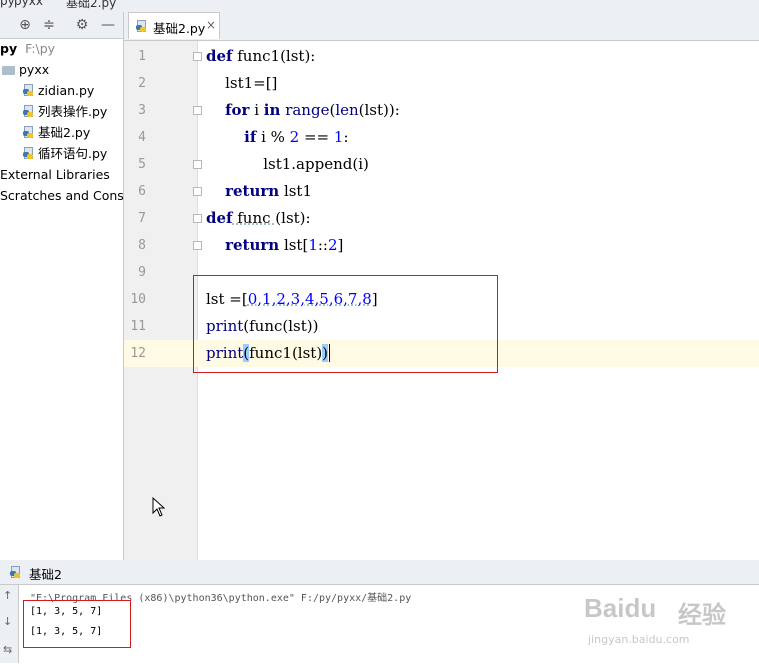 The width and height of the screenshot is (759, 664). Describe the element at coordinates (211, 25) in the screenshot. I see `close-icon: ×` at that location.